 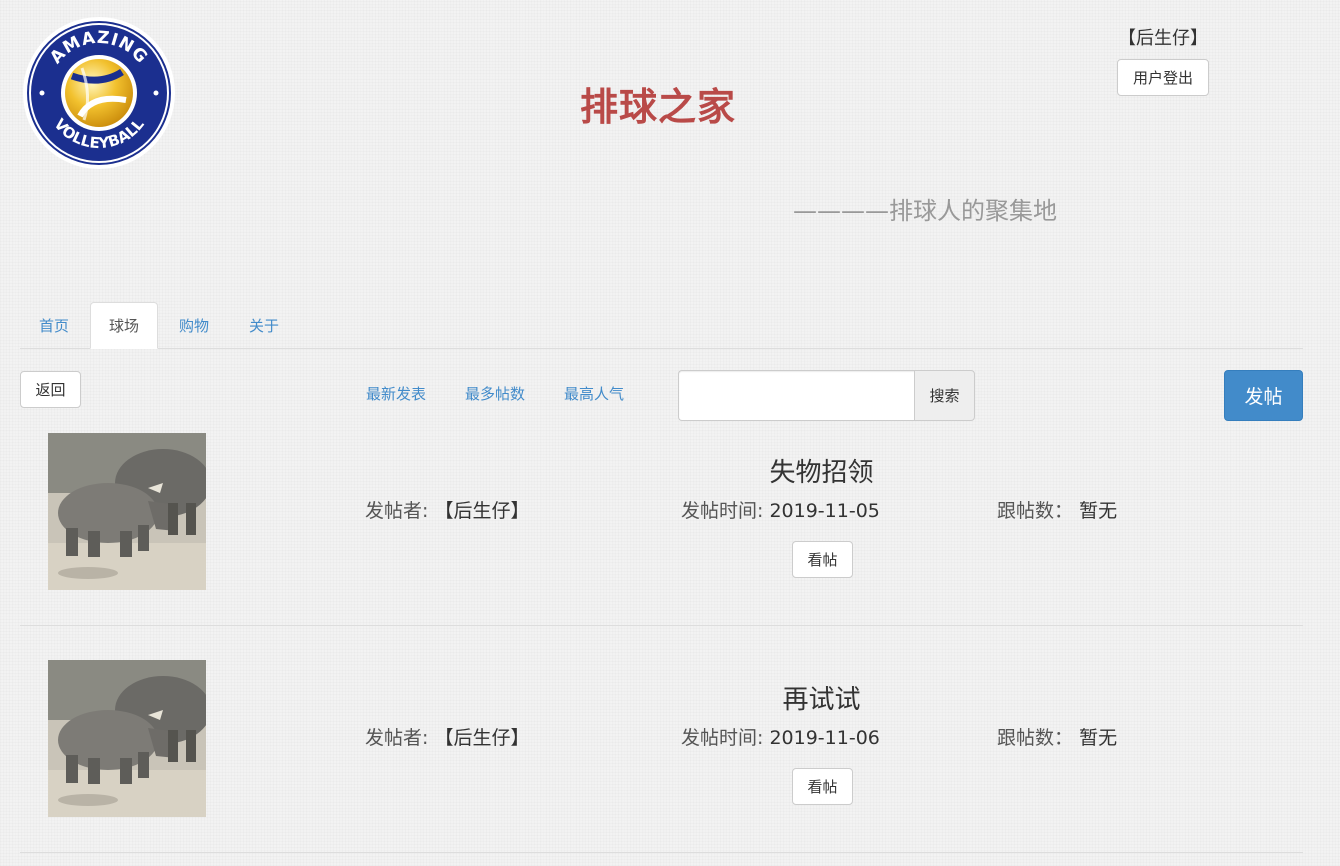 What do you see at coordinates (264, 325) in the screenshot?
I see `tab-about: 关于` at bounding box center [264, 325].